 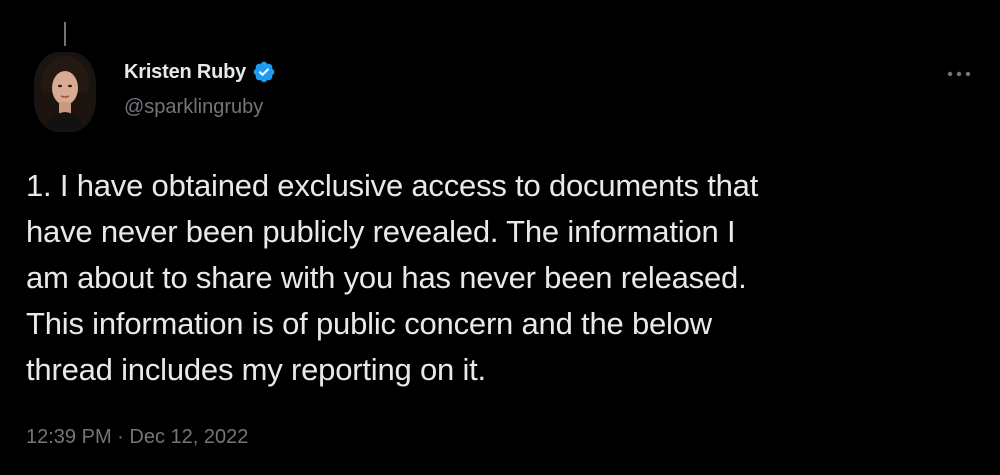 I want to click on avatar, so click(x=65, y=92).